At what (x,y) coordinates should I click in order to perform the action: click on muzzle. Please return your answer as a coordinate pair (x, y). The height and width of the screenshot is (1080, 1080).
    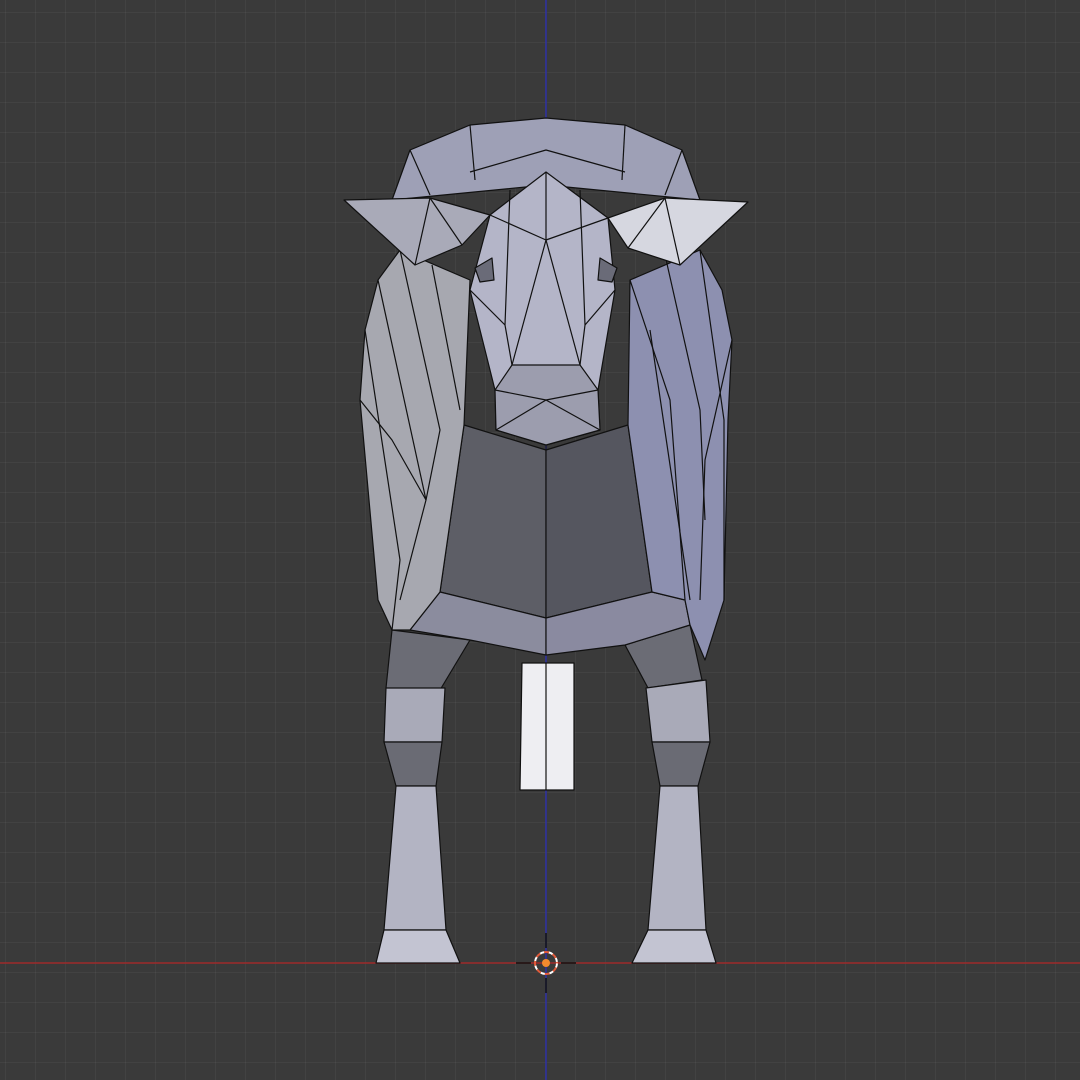
    Looking at the image, I should click on (547, 405).